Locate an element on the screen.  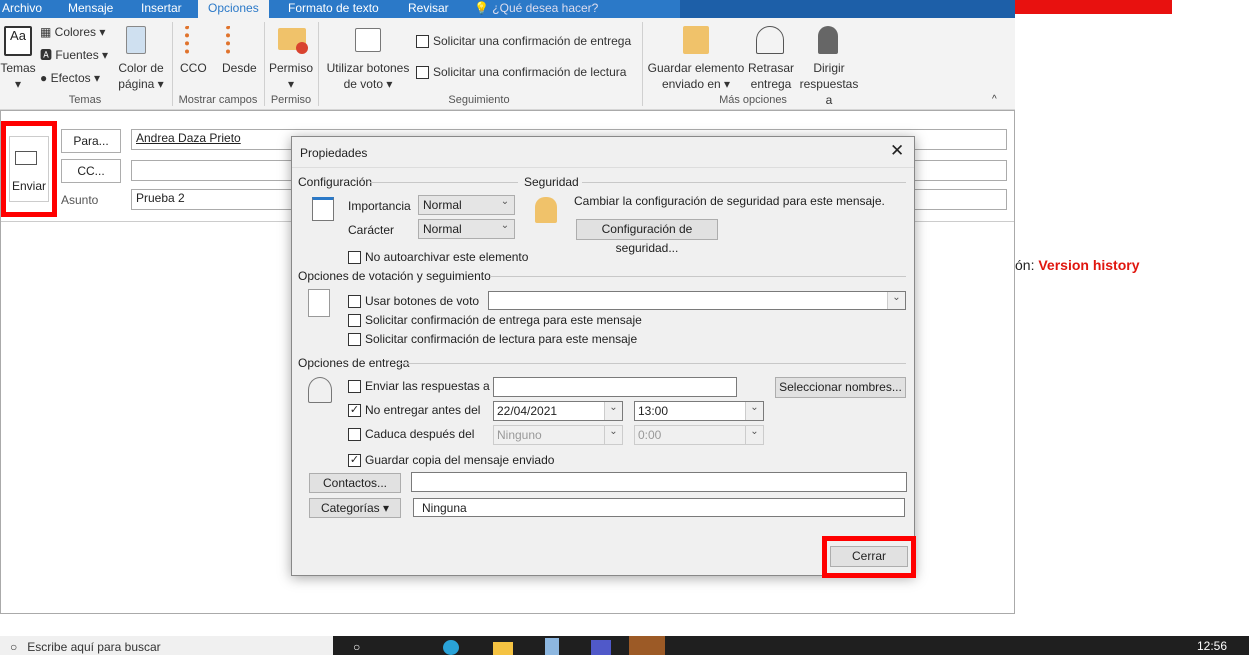
cortana-icon: ○ is located at coordinates (356, 647).